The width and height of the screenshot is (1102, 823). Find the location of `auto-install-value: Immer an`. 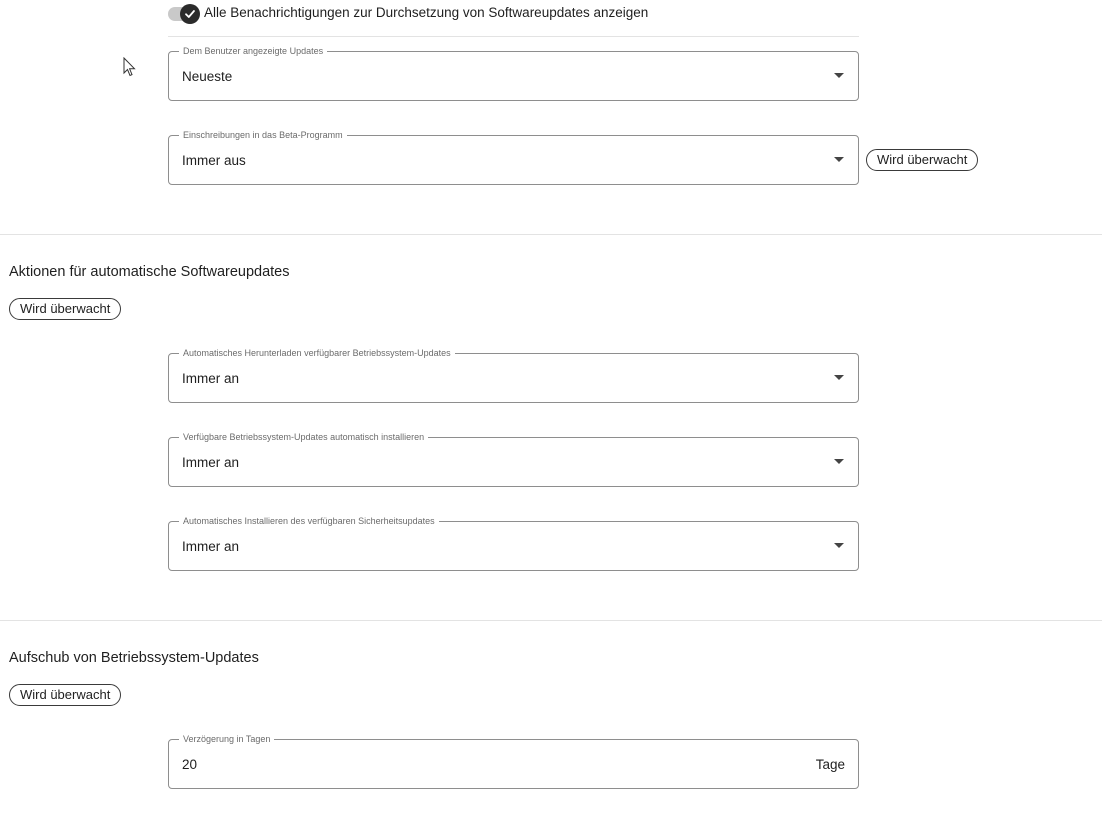

auto-install-value: Immer an is located at coordinates (211, 462).